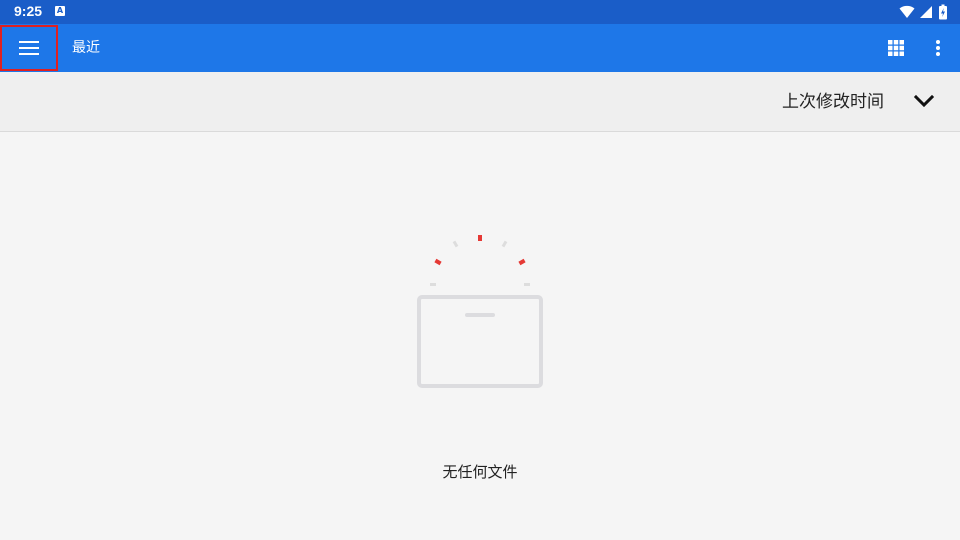  Describe the element at coordinates (480, 12) in the screenshot. I see `status-bar: 9:25 A` at that location.